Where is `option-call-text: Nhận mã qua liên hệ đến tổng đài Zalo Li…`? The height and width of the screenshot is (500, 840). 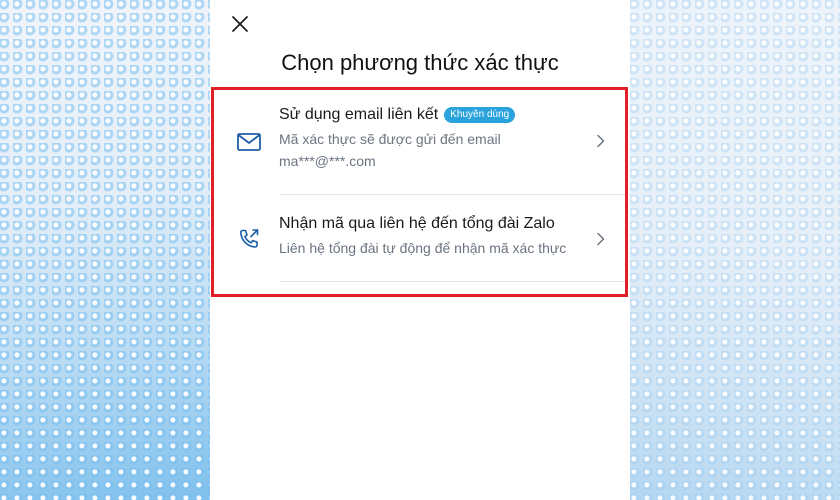 option-call-text: Nhận mã qua liên hệ đến tổng đài Zalo Li… is located at coordinates (433, 237).